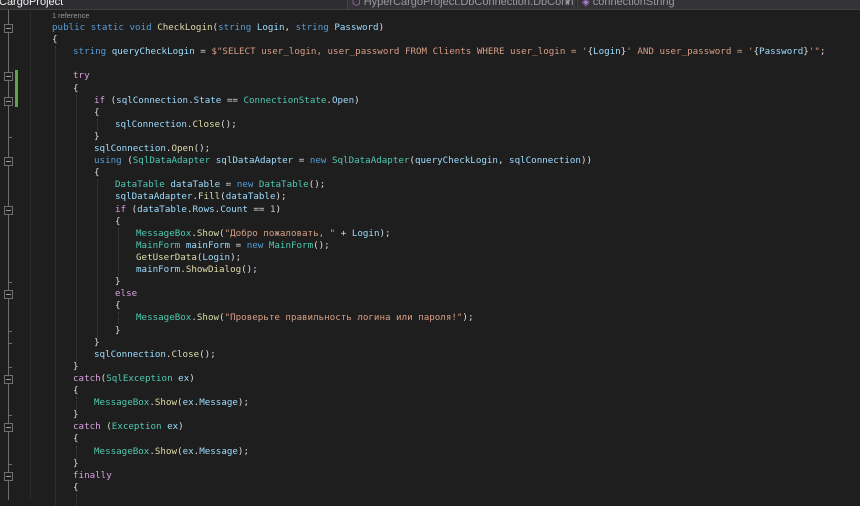 The height and width of the screenshot is (506, 860). I want to click on code-token: mainForm, so click(208, 245).